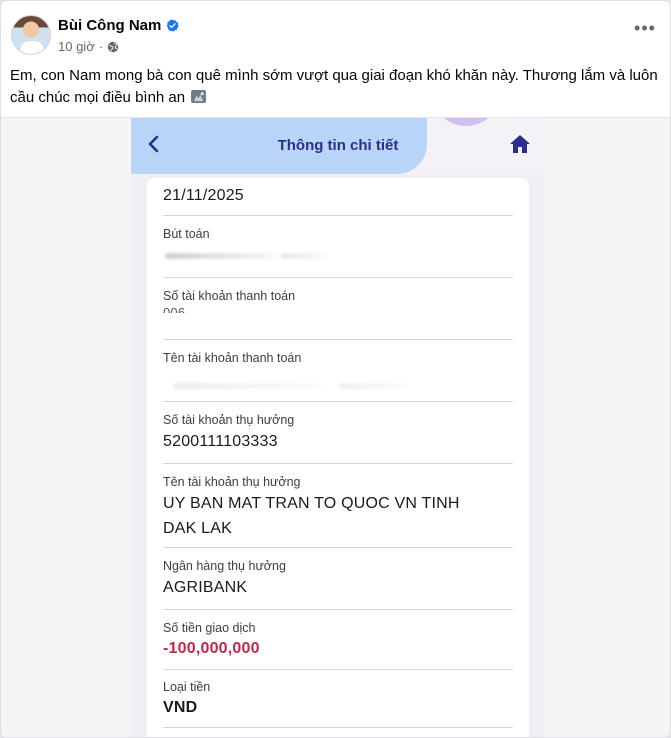 This screenshot has height=738, width=671. I want to click on entry-value-redacted, so click(220, 256).